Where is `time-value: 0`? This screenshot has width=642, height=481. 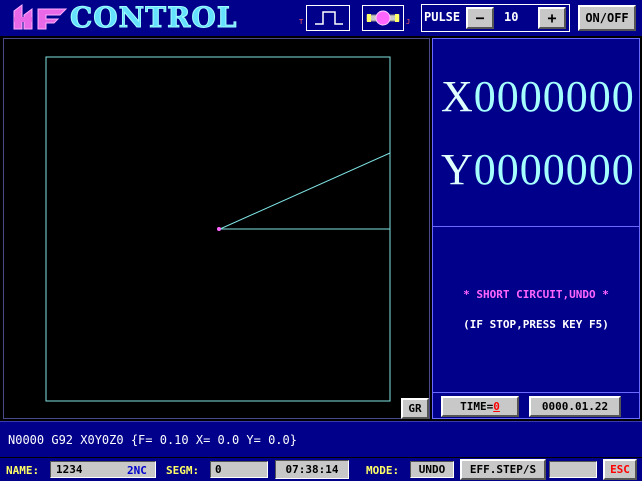 time-value: 0 is located at coordinates (496, 406).